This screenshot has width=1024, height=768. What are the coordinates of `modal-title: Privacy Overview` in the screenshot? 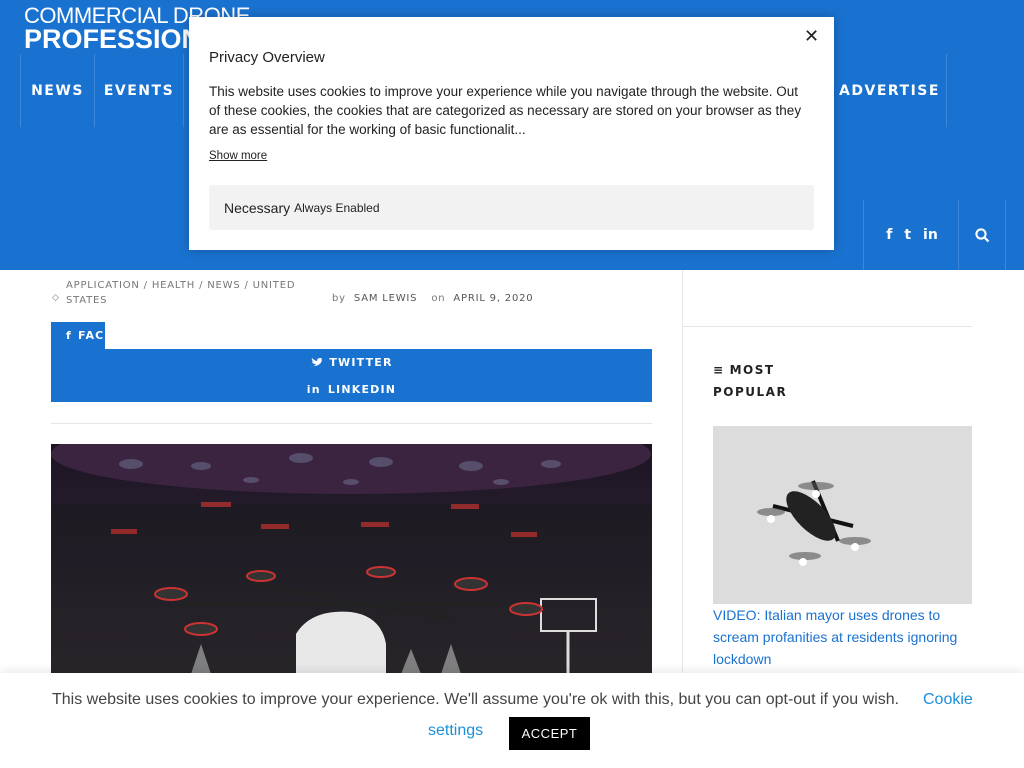 It's located at (267, 57).